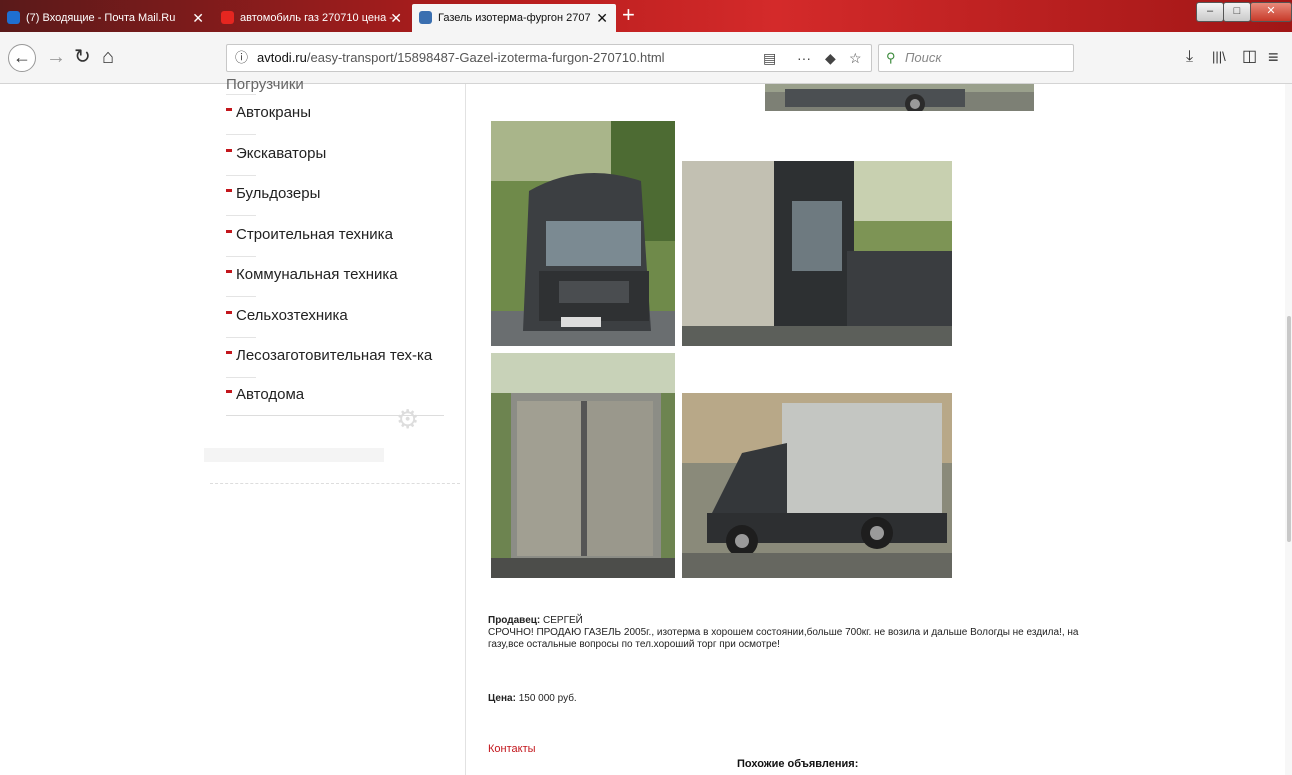 This screenshot has width=1292, height=775. What do you see at coordinates (1219, 57) in the screenshot?
I see `library-icon: |||\` at bounding box center [1219, 57].